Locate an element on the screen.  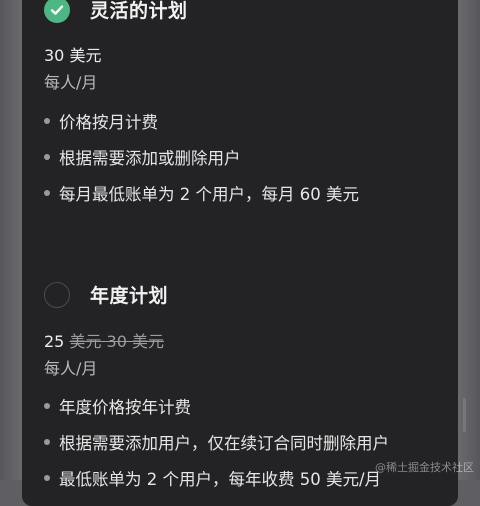
watermark: @稀土掘金技术社区 is located at coordinates (424, 467).